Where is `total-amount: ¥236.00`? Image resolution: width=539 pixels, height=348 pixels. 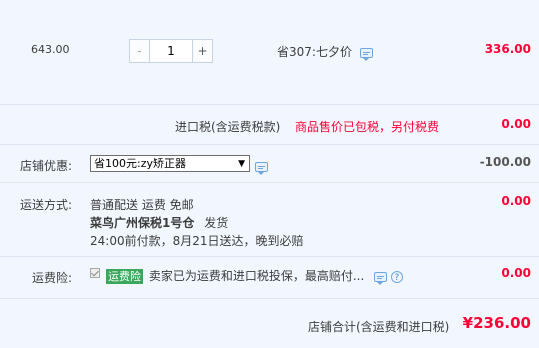
total-amount: ¥236.00 is located at coordinates (496, 323).